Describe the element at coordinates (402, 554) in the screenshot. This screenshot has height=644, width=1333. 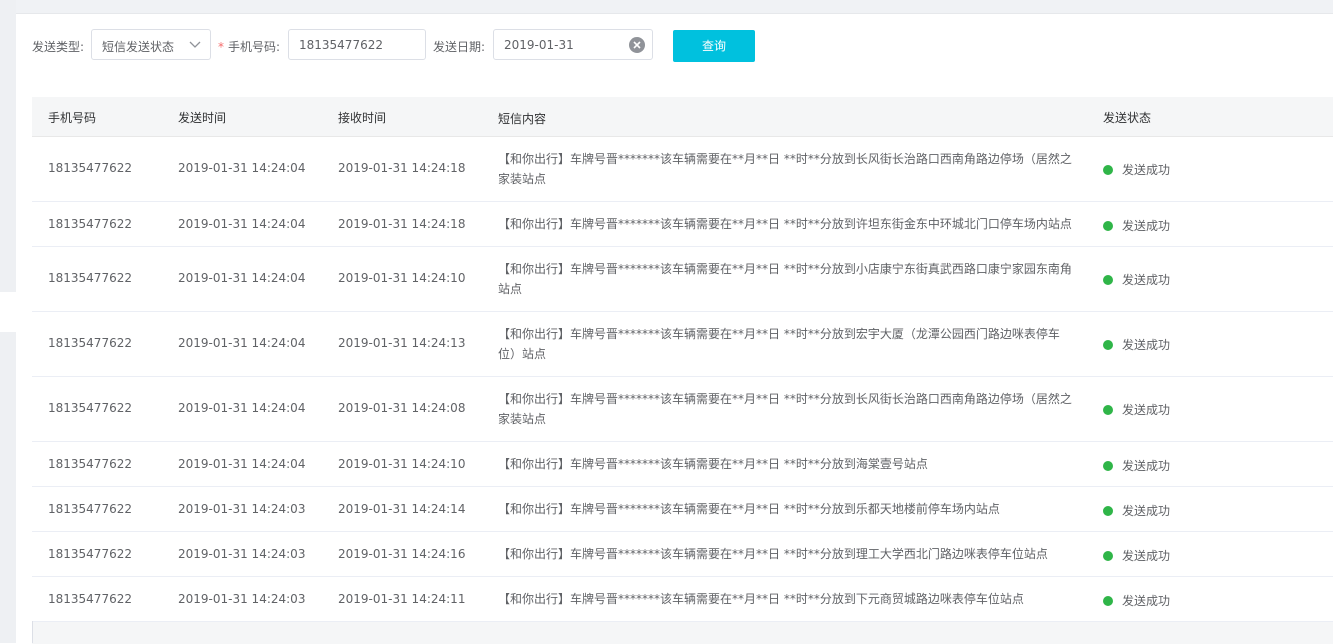
I see `cell-receive-time: 2019-01-31 14:24:16` at that location.